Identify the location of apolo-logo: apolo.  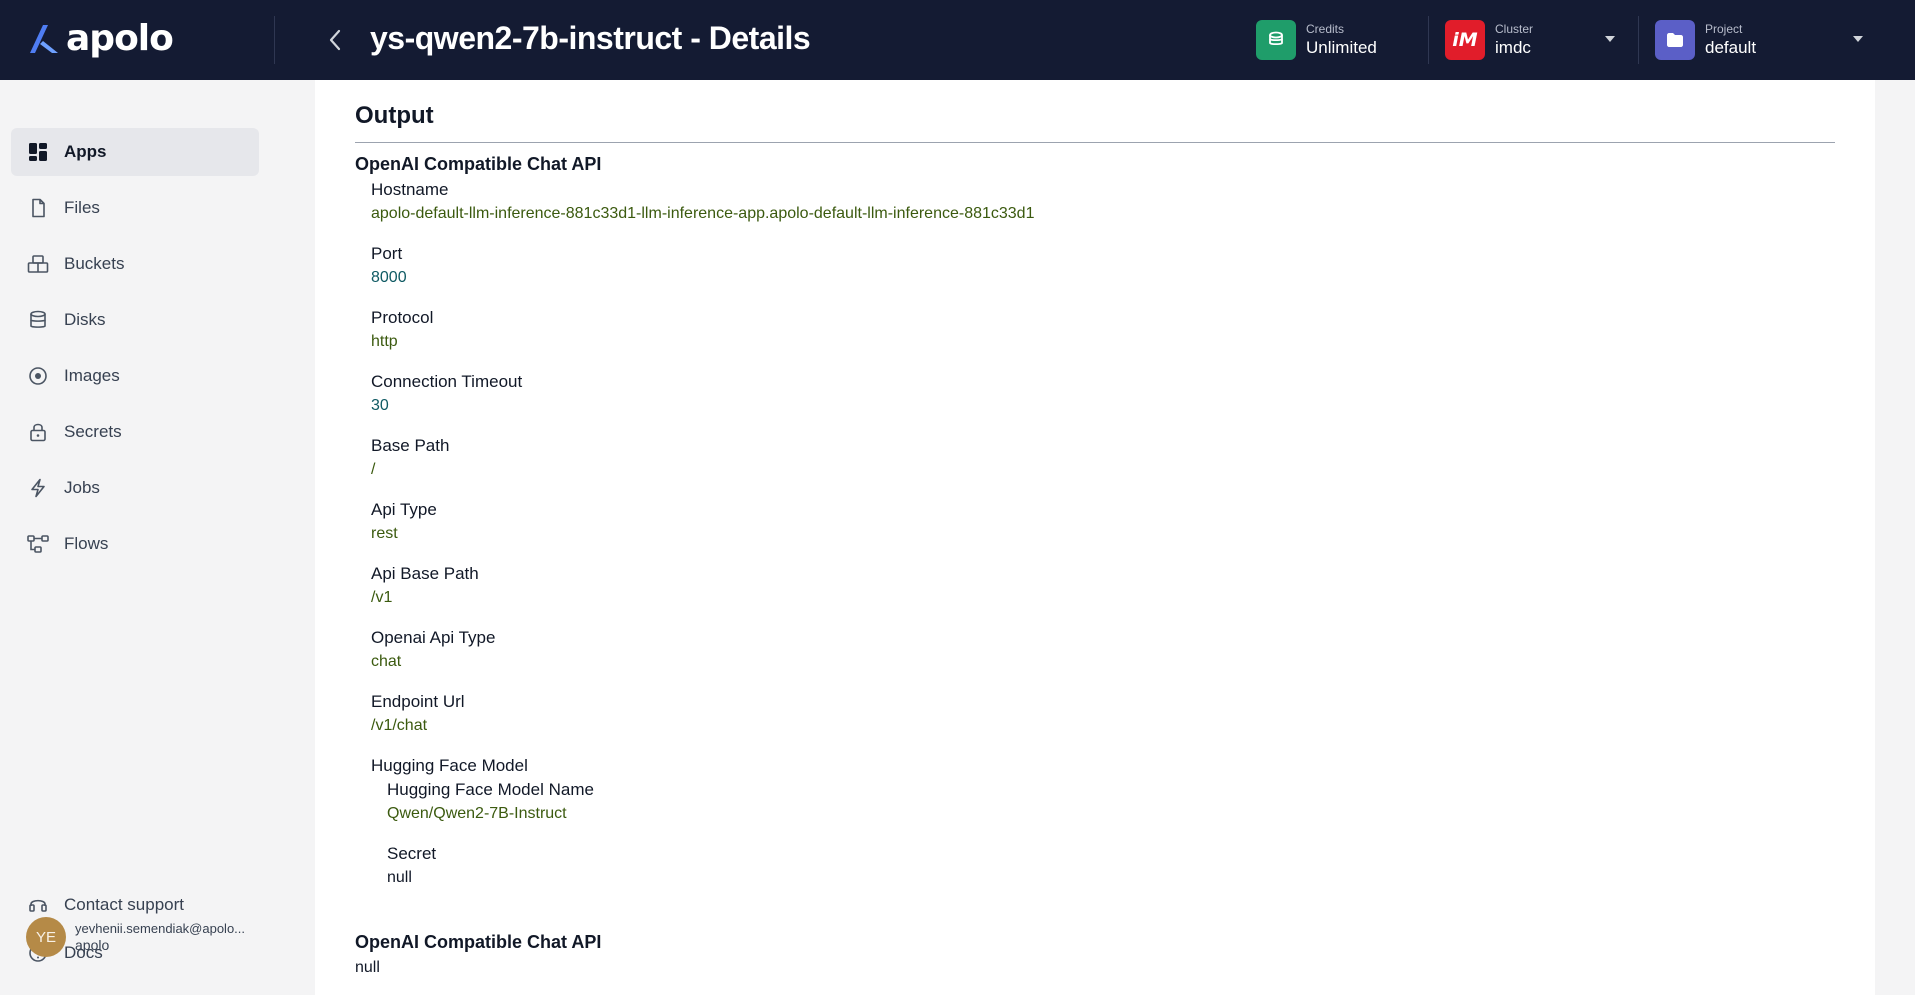
(100, 38).